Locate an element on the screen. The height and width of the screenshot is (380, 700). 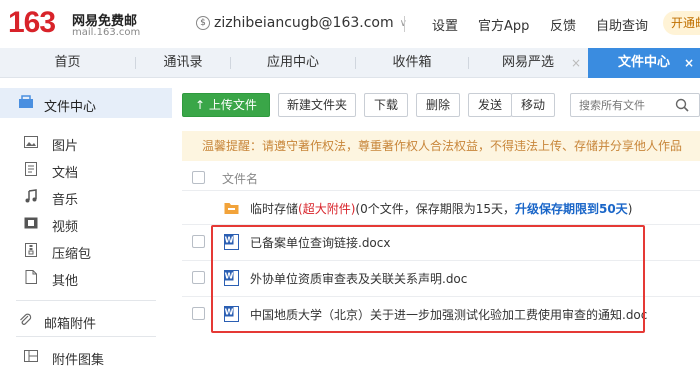
download-button: 下载 is located at coordinates (386, 105).